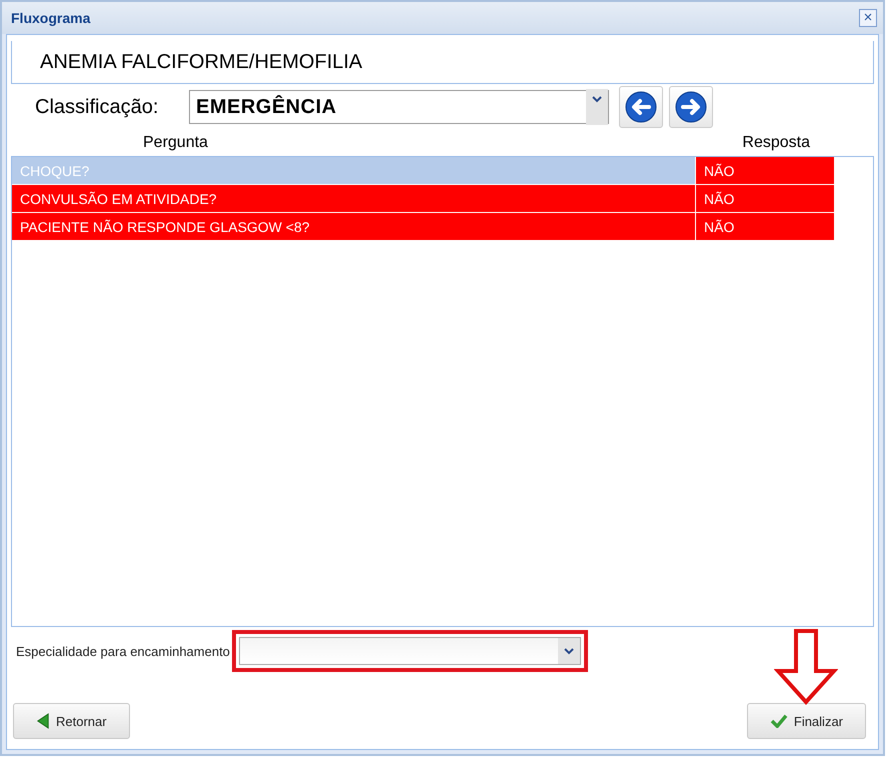 The width and height of the screenshot is (889, 760). Describe the element at coordinates (868, 18) in the screenshot. I see `close-button: ×` at that location.